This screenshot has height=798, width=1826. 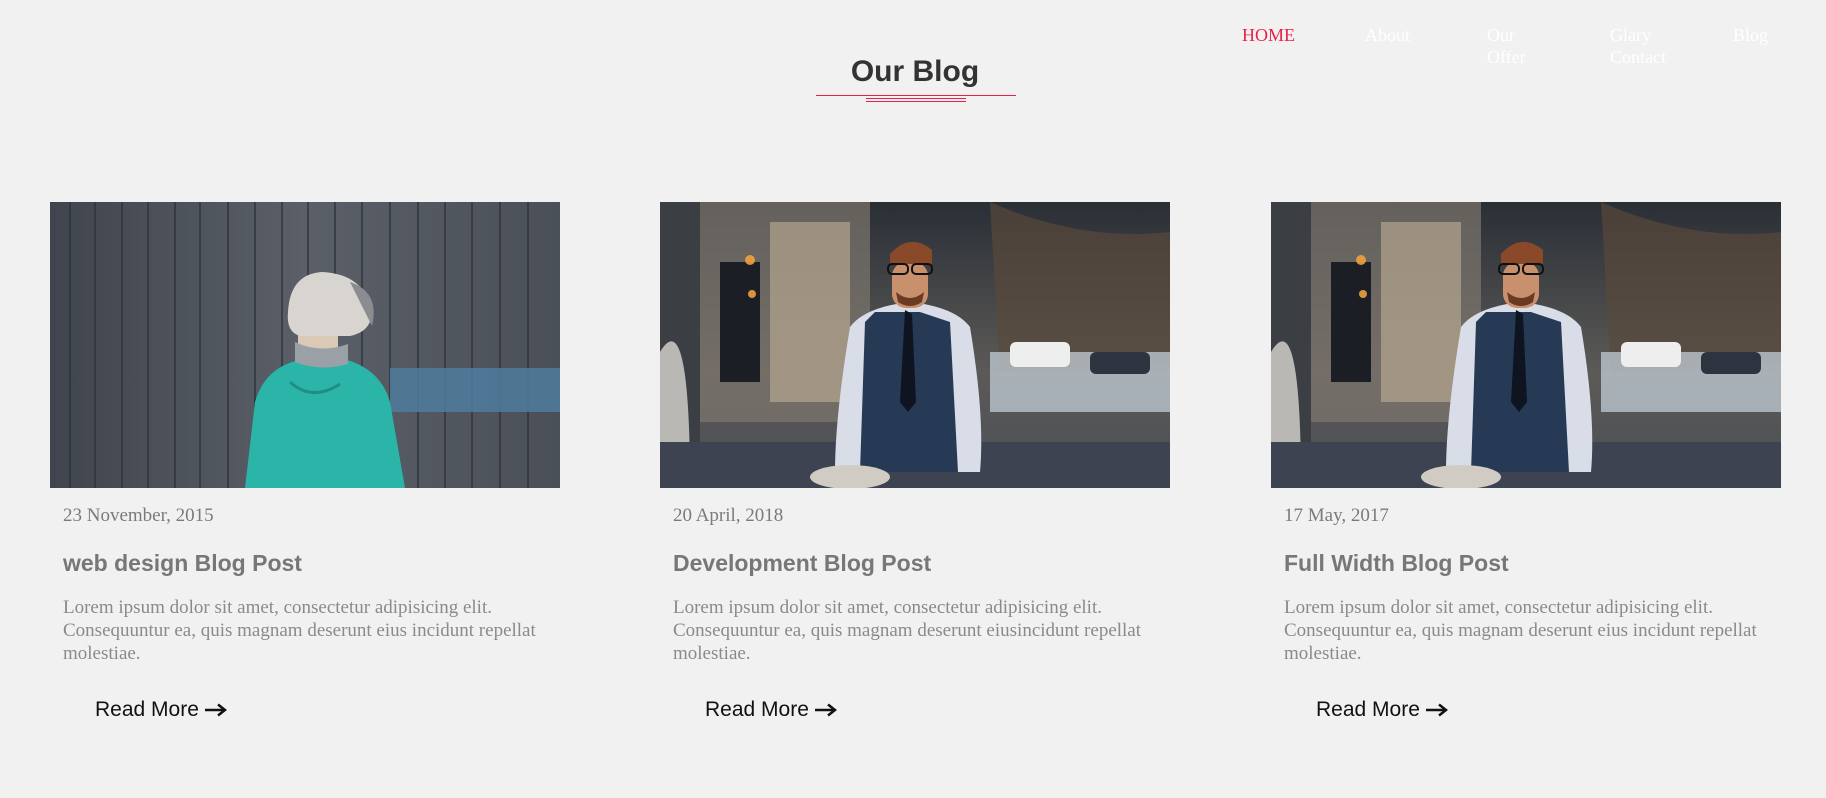 What do you see at coordinates (1532, 563) in the screenshot?
I see `post-title: Full Width Blog Post` at bounding box center [1532, 563].